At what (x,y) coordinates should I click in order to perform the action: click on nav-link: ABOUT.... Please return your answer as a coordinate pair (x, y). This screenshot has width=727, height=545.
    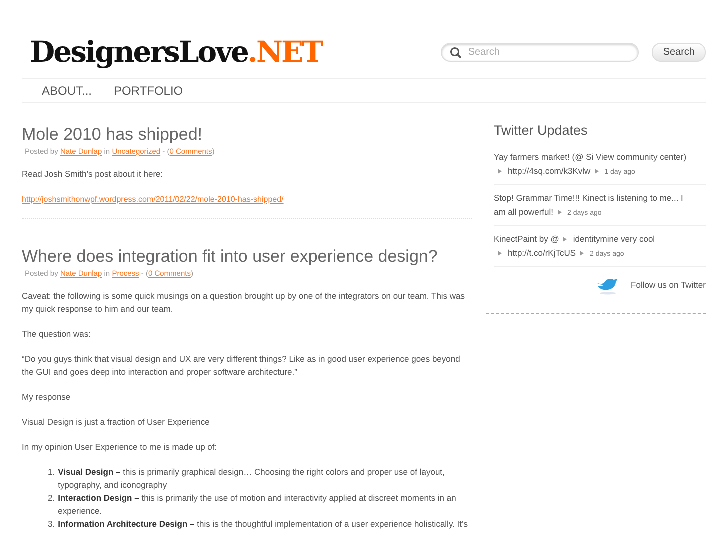
    Looking at the image, I should click on (67, 91).